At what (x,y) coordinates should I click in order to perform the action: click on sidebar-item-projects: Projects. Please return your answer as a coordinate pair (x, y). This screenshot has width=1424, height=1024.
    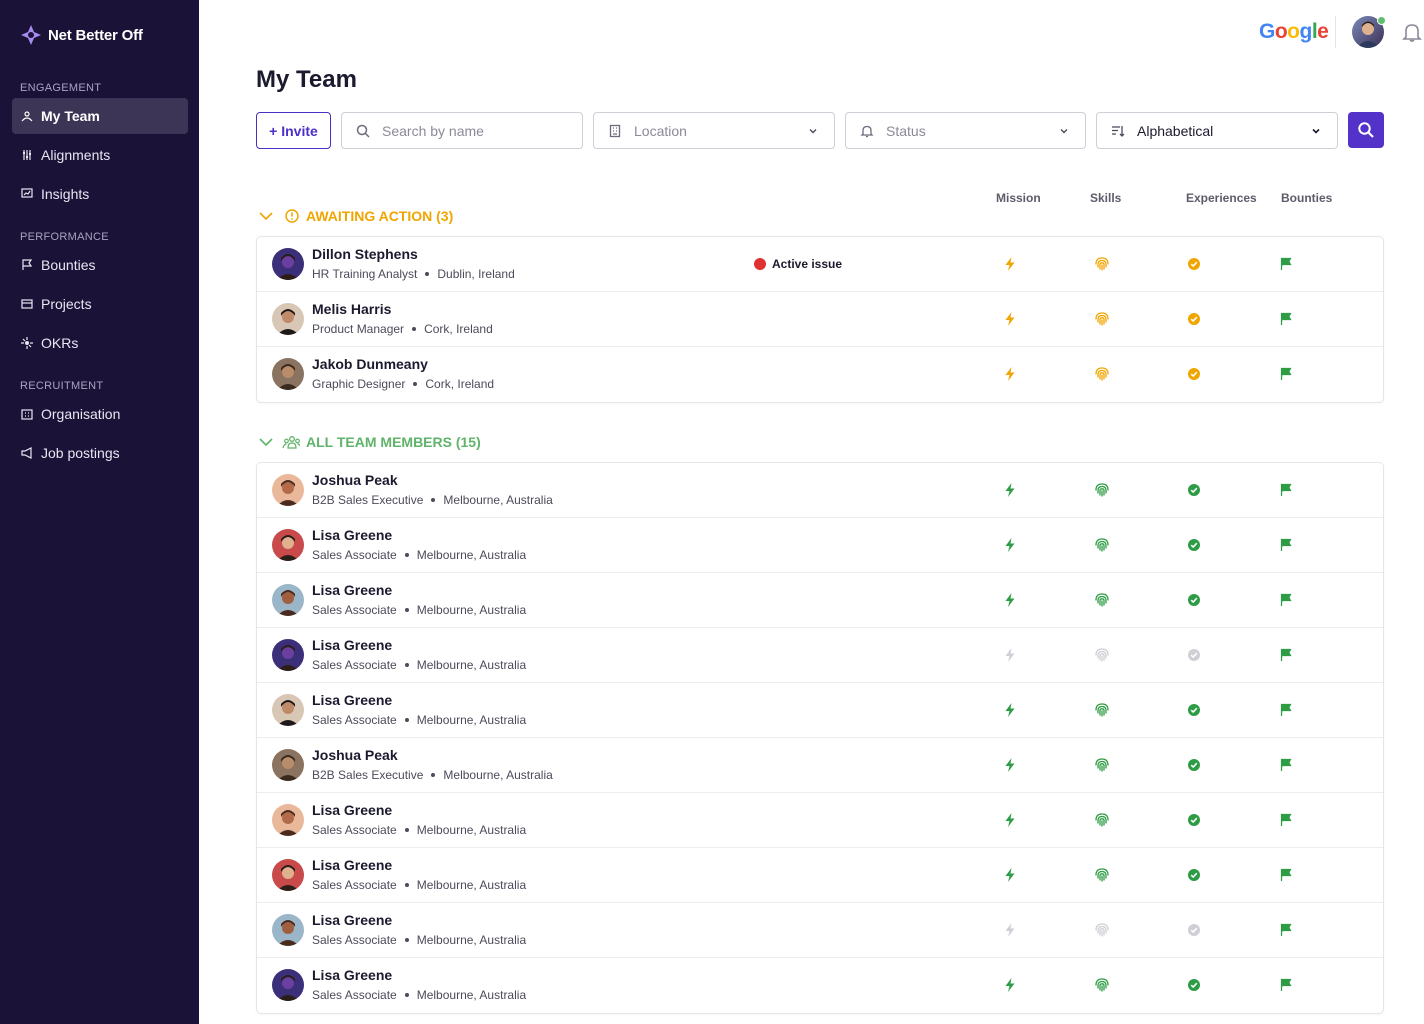
    Looking at the image, I should click on (100, 304).